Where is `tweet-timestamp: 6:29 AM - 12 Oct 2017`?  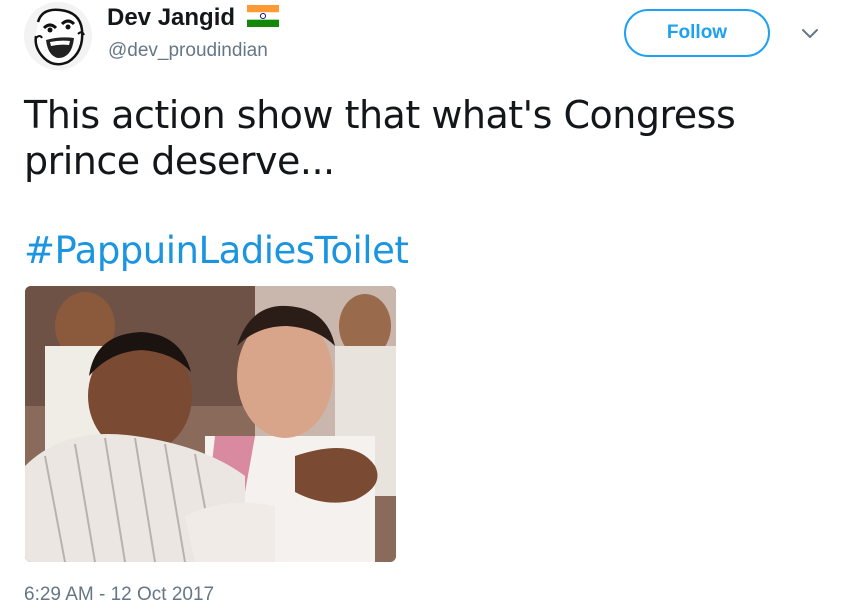 tweet-timestamp: 6:29 AM - 12 Oct 2017 is located at coordinates (119, 595).